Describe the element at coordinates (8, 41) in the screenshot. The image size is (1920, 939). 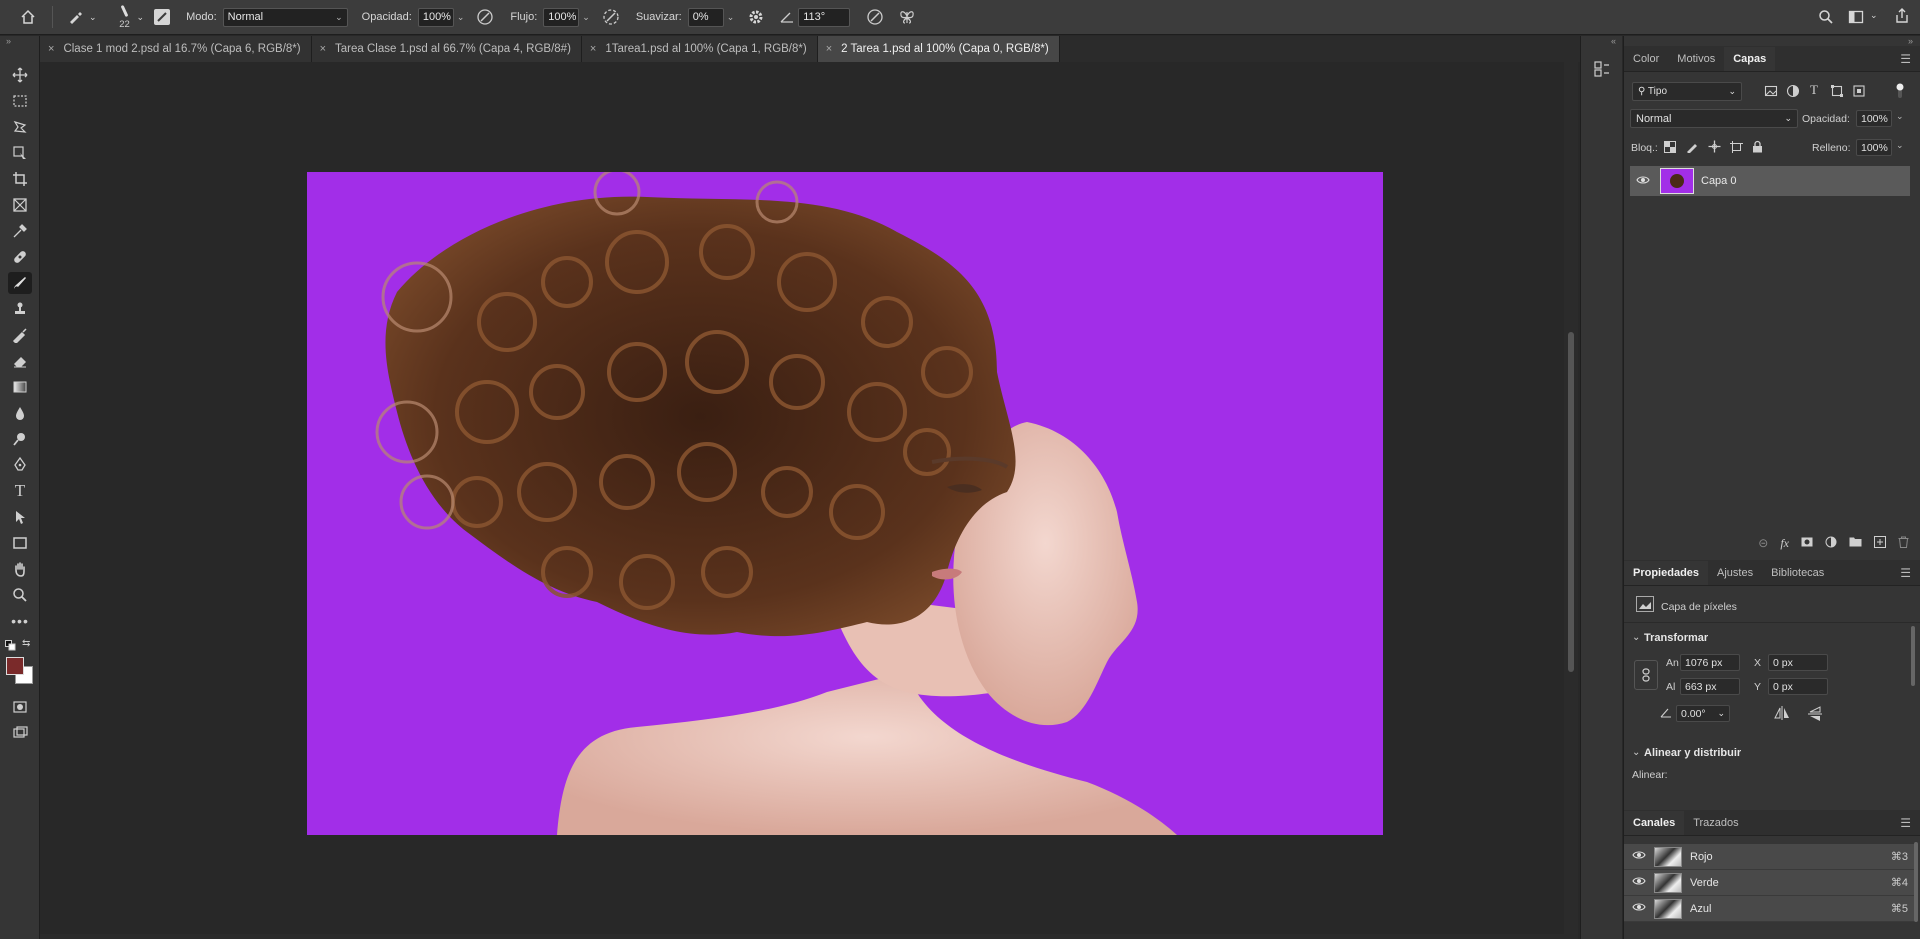
I see `collapse-toolbar-icon: »` at that location.